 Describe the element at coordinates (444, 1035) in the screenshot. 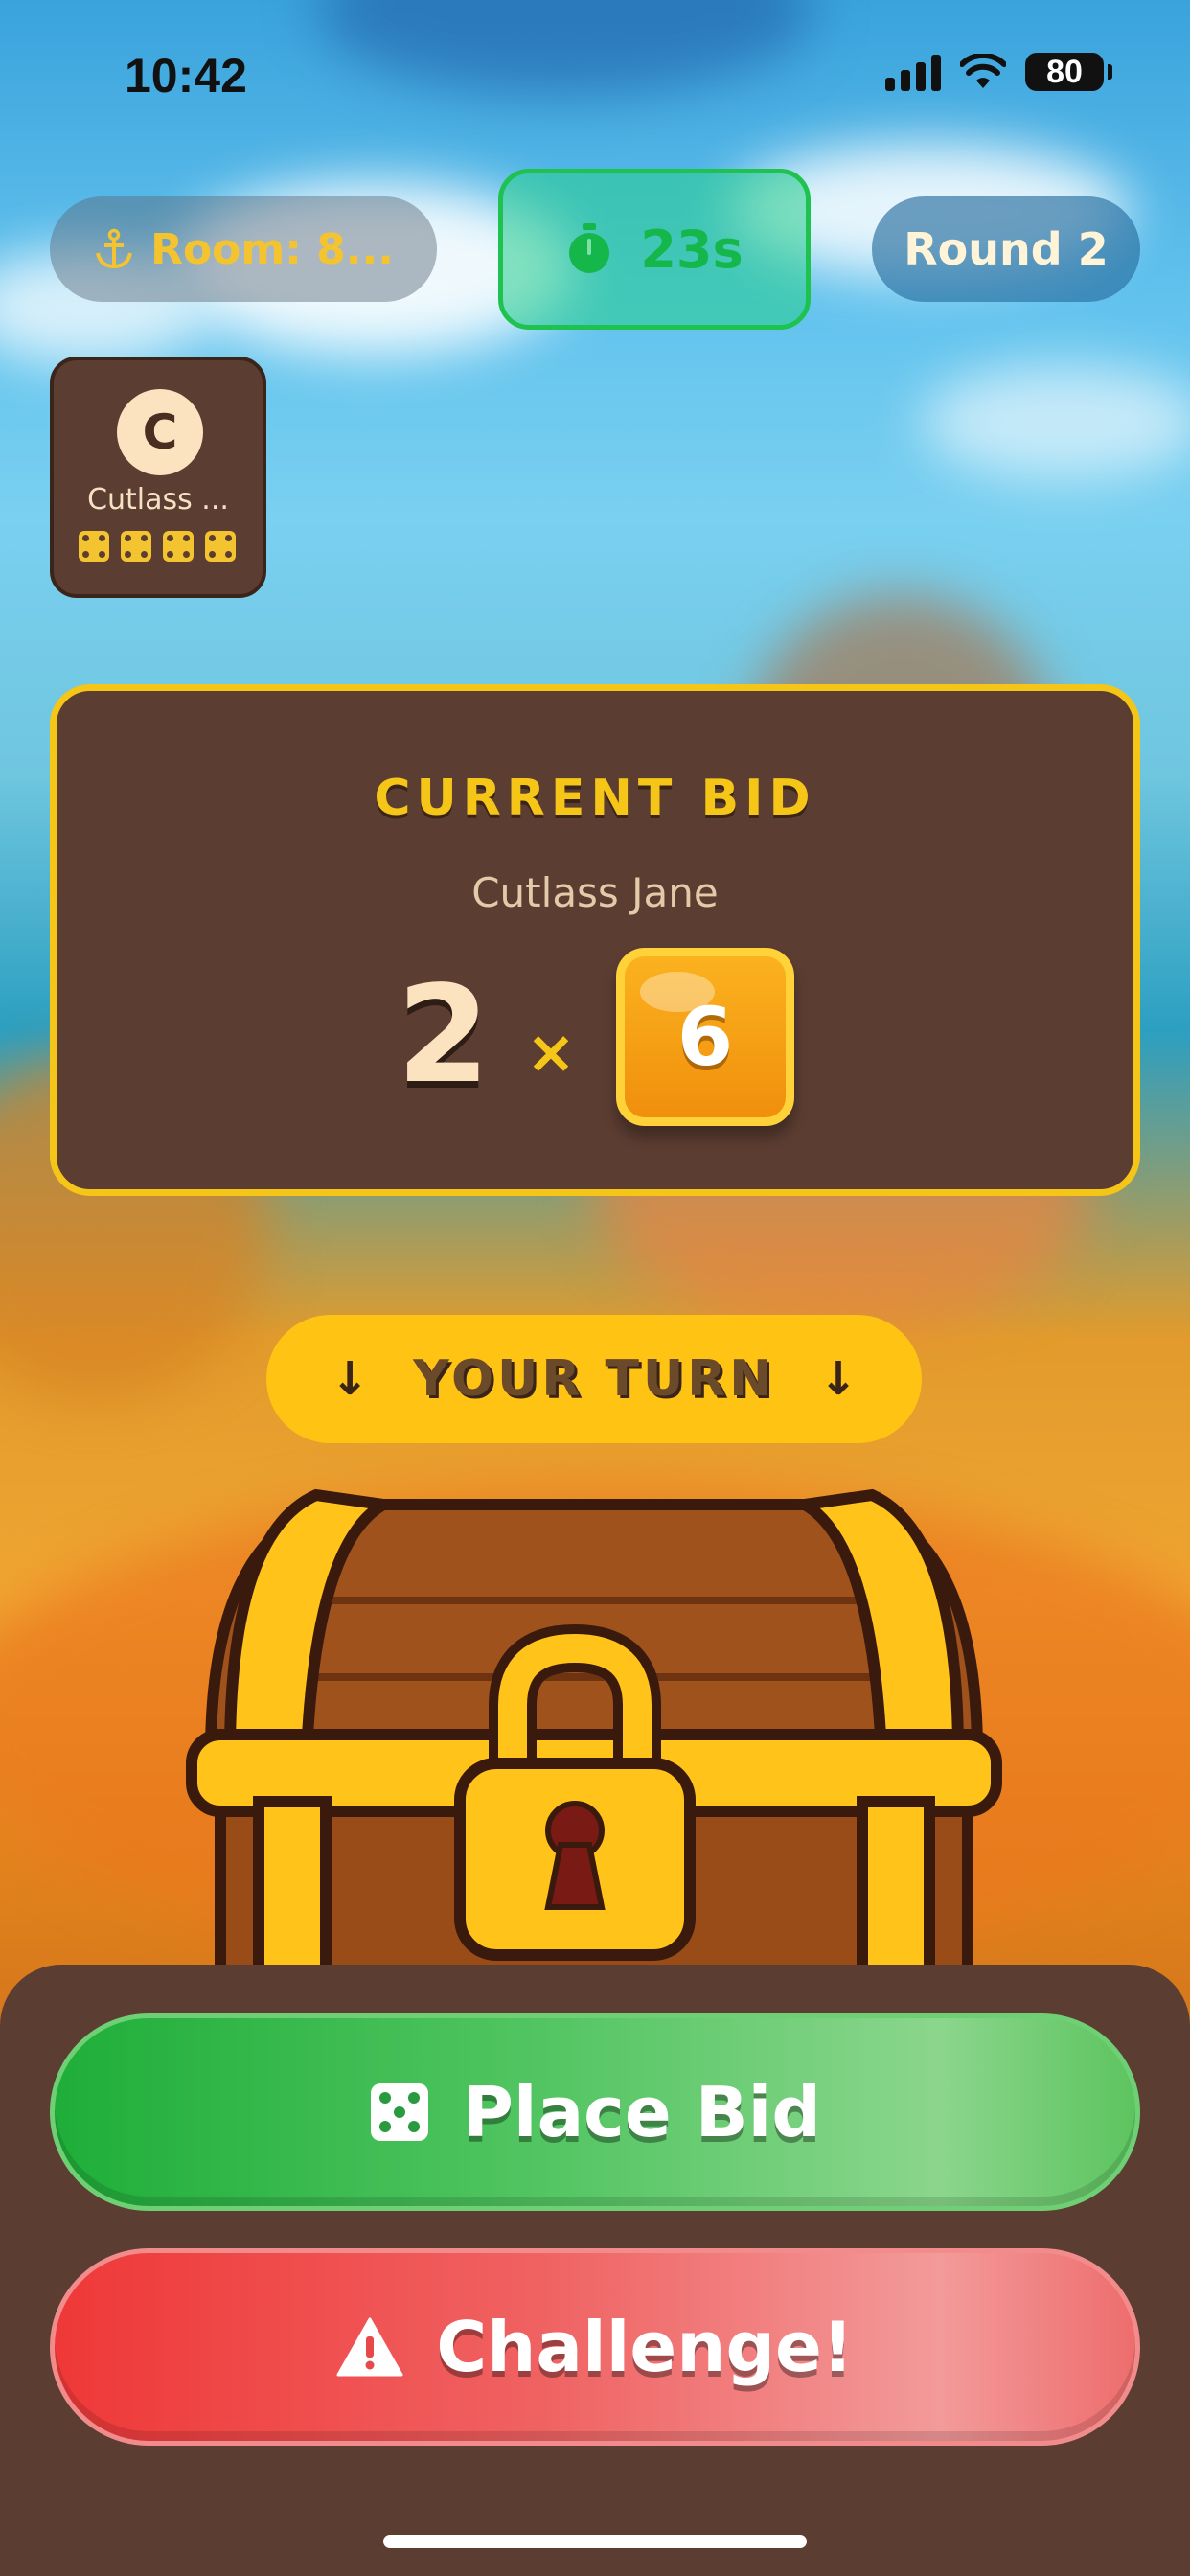

I see `bid-quantity: 2` at that location.